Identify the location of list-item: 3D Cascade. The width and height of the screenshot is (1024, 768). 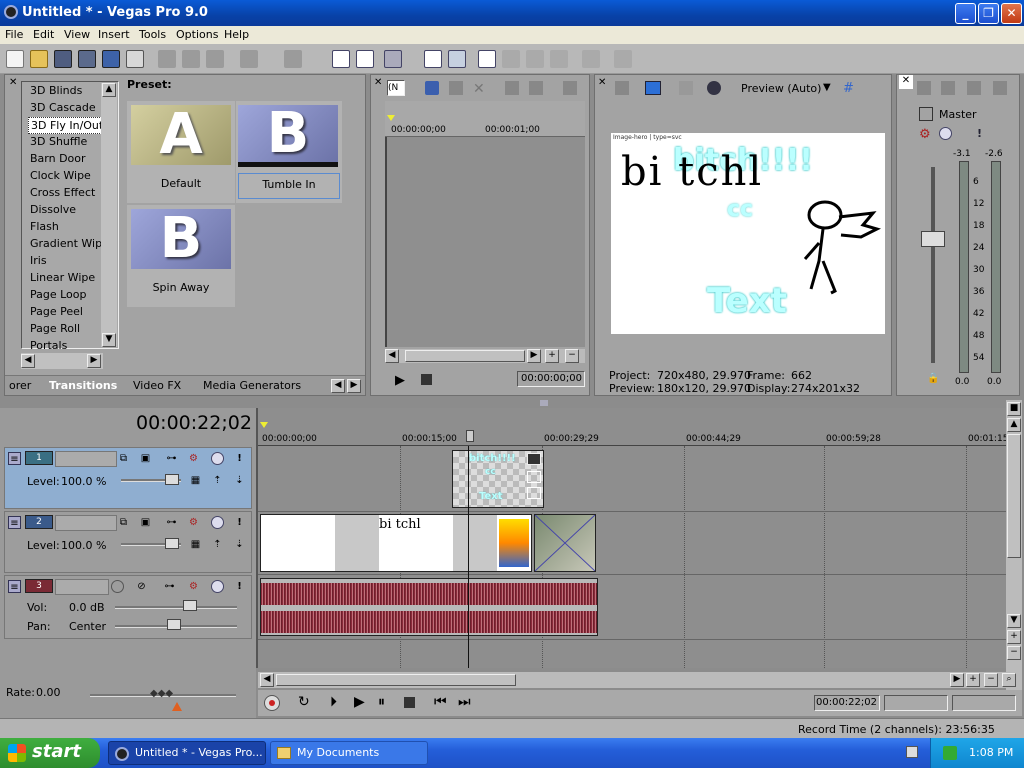
(63, 107).